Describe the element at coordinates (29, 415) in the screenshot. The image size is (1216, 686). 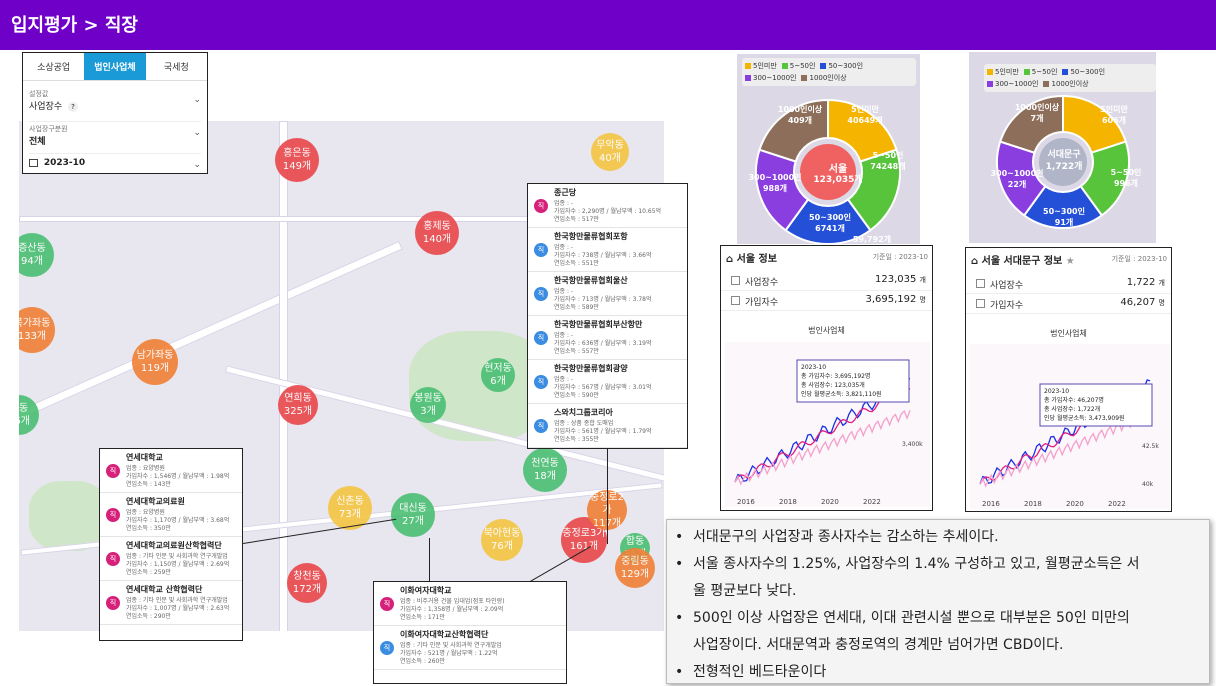
I see `map-bubble: 중동 16개` at that location.